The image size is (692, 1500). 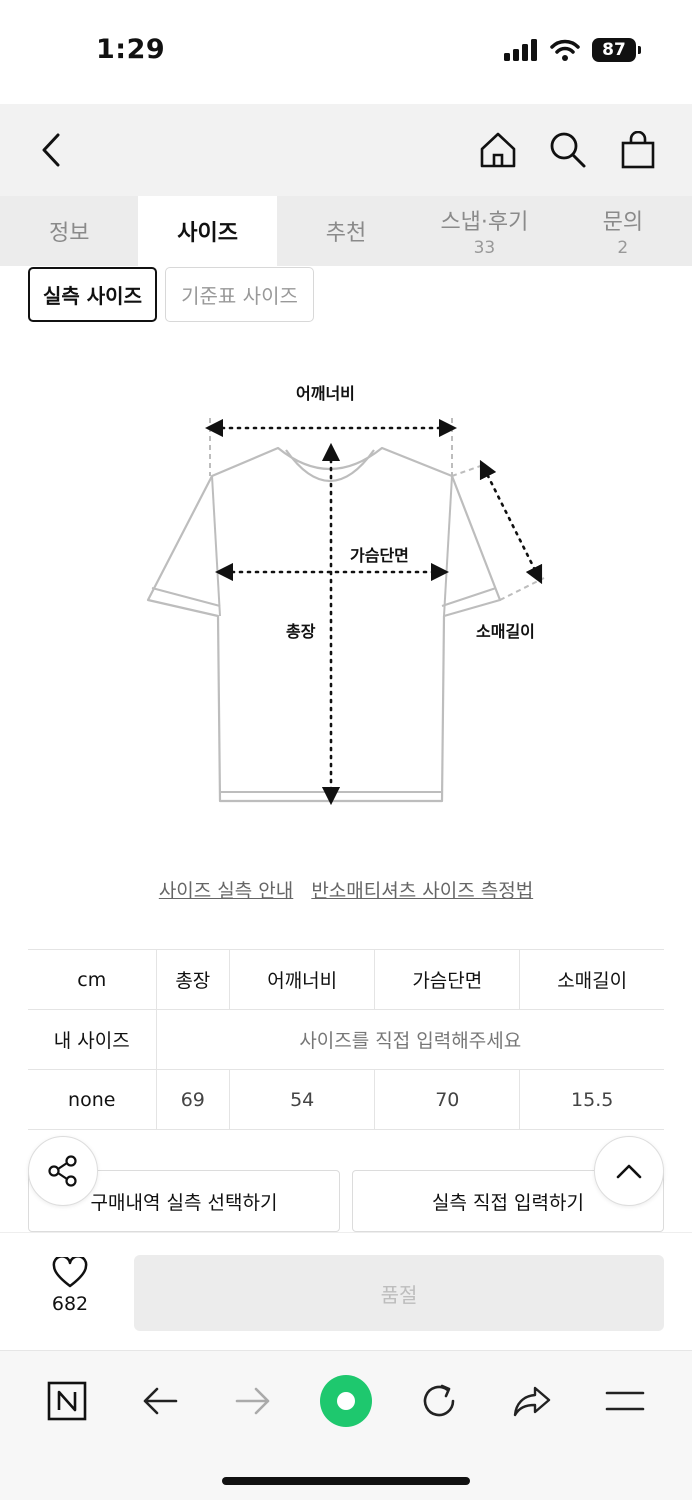 I want to click on table-cell: 54, so click(x=302, y=1099).